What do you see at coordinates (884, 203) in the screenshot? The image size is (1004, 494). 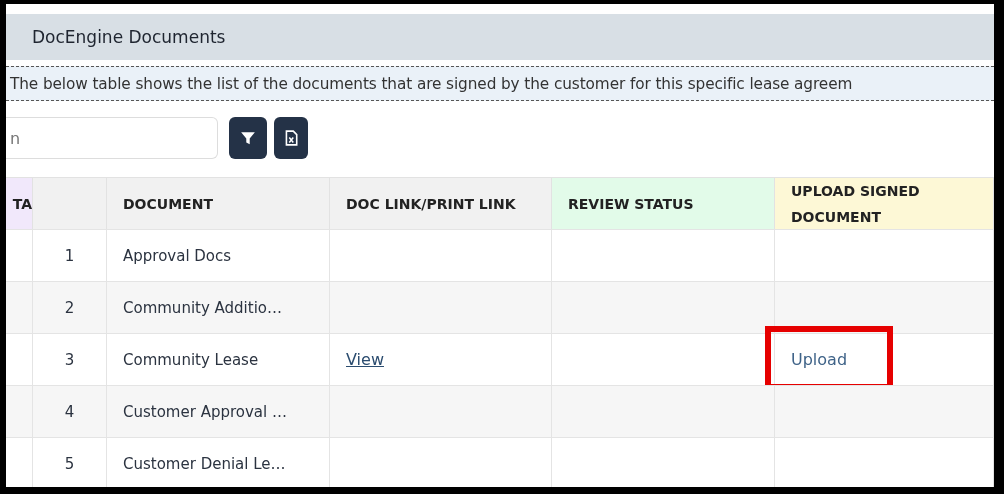 I see `column-header: UPLOAD SIGNED DOCUMENT` at bounding box center [884, 203].